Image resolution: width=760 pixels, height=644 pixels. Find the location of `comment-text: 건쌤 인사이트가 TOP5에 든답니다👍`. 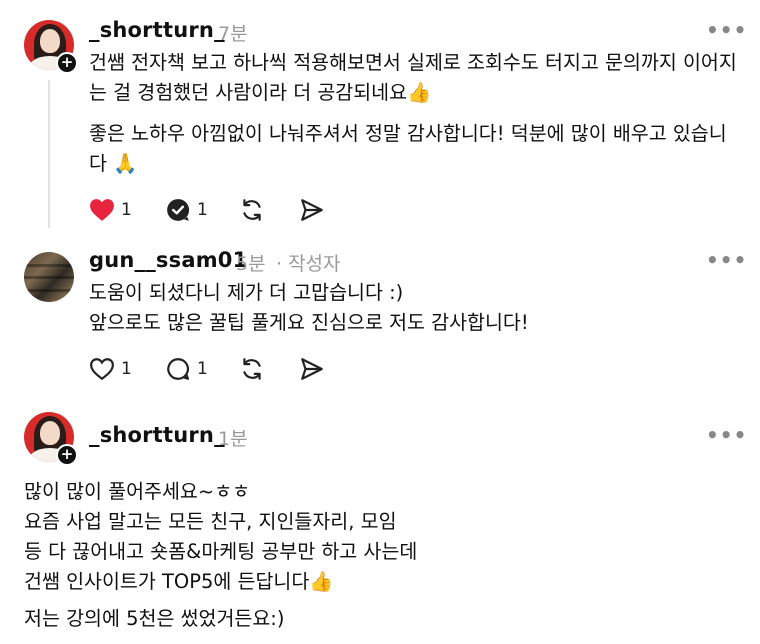

comment-text: 건쌤 인사이트가 TOP5에 든답니다👍 is located at coordinates (179, 581).